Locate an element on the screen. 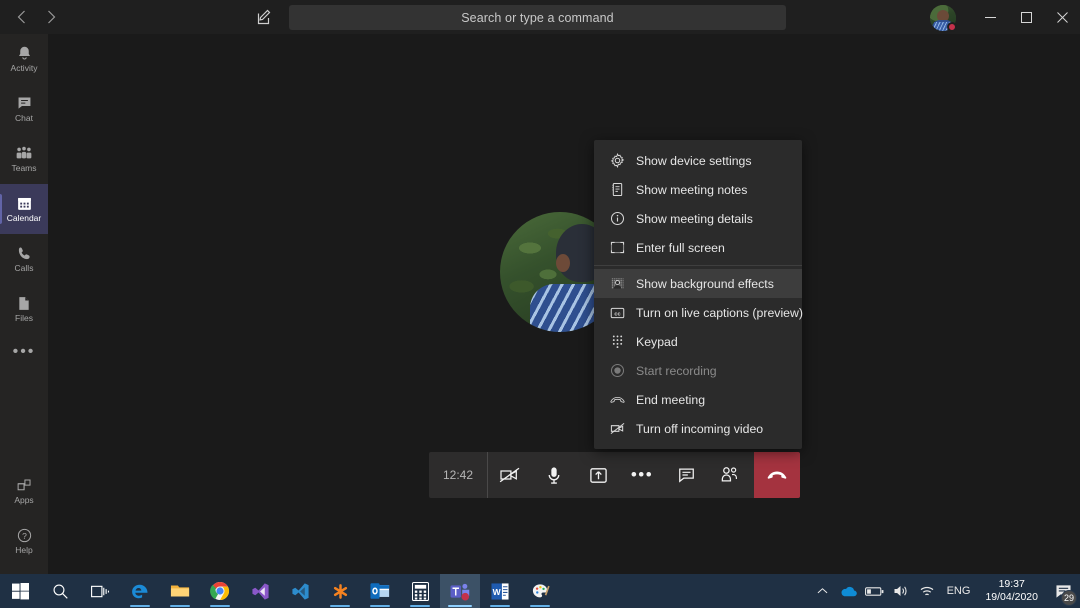  compose-pencil-icon is located at coordinates (265, 17).